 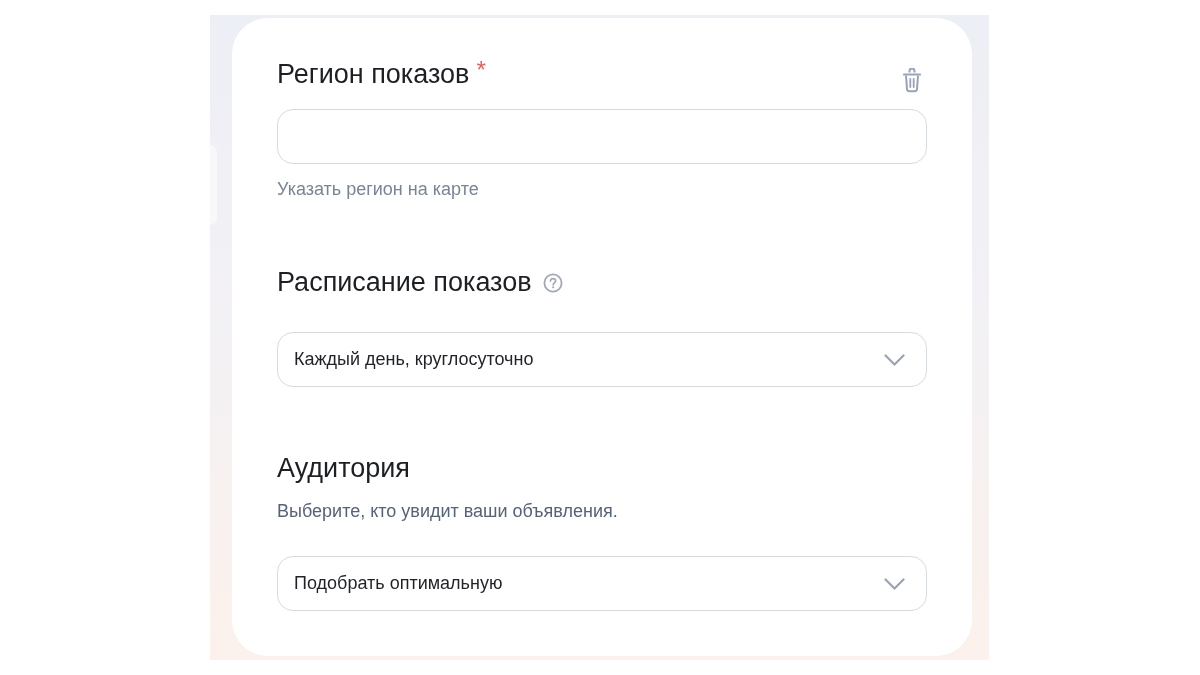 What do you see at coordinates (378, 189) in the screenshot?
I see `map-link: Указать регион на карте` at bounding box center [378, 189].